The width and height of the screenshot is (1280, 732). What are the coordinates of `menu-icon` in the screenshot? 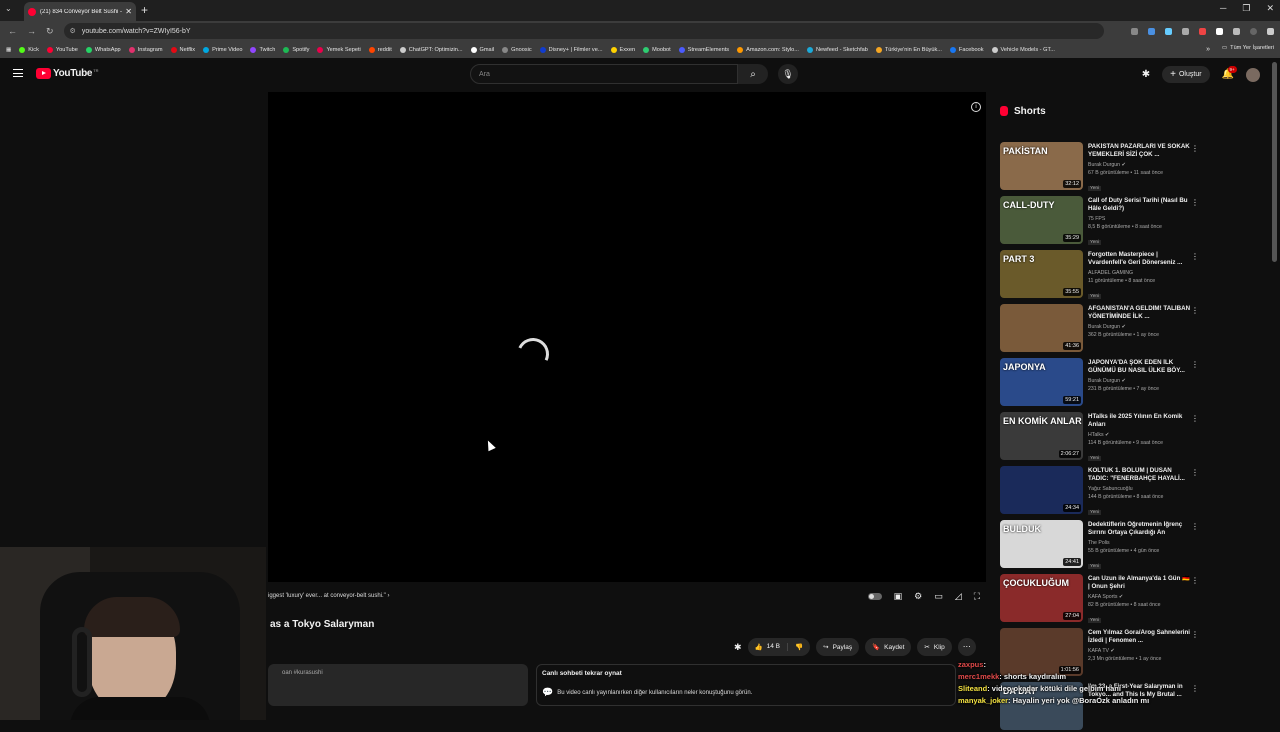 It's located at (1270, 31).